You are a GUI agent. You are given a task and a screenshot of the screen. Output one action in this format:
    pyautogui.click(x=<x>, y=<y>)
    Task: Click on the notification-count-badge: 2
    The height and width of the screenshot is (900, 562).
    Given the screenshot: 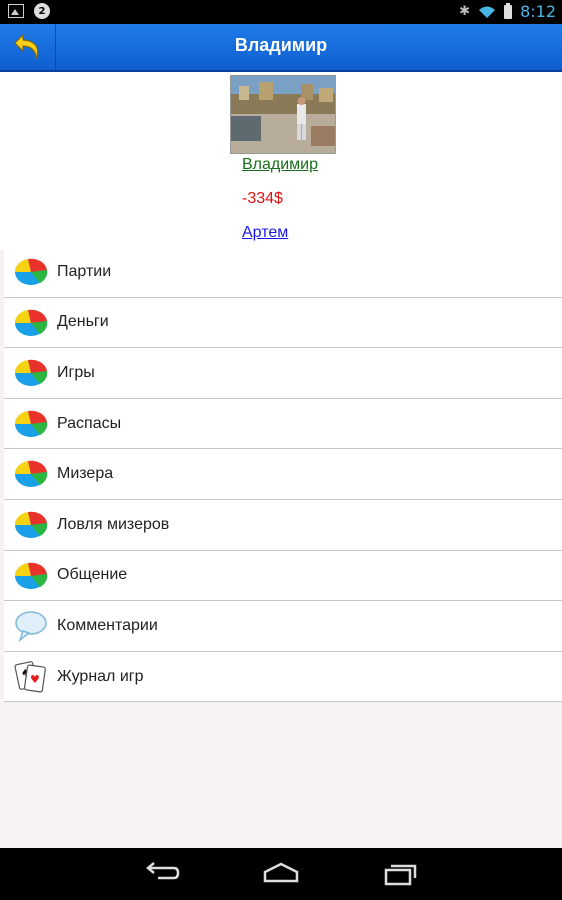 What is the action you would take?
    pyautogui.click(x=42, y=11)
    